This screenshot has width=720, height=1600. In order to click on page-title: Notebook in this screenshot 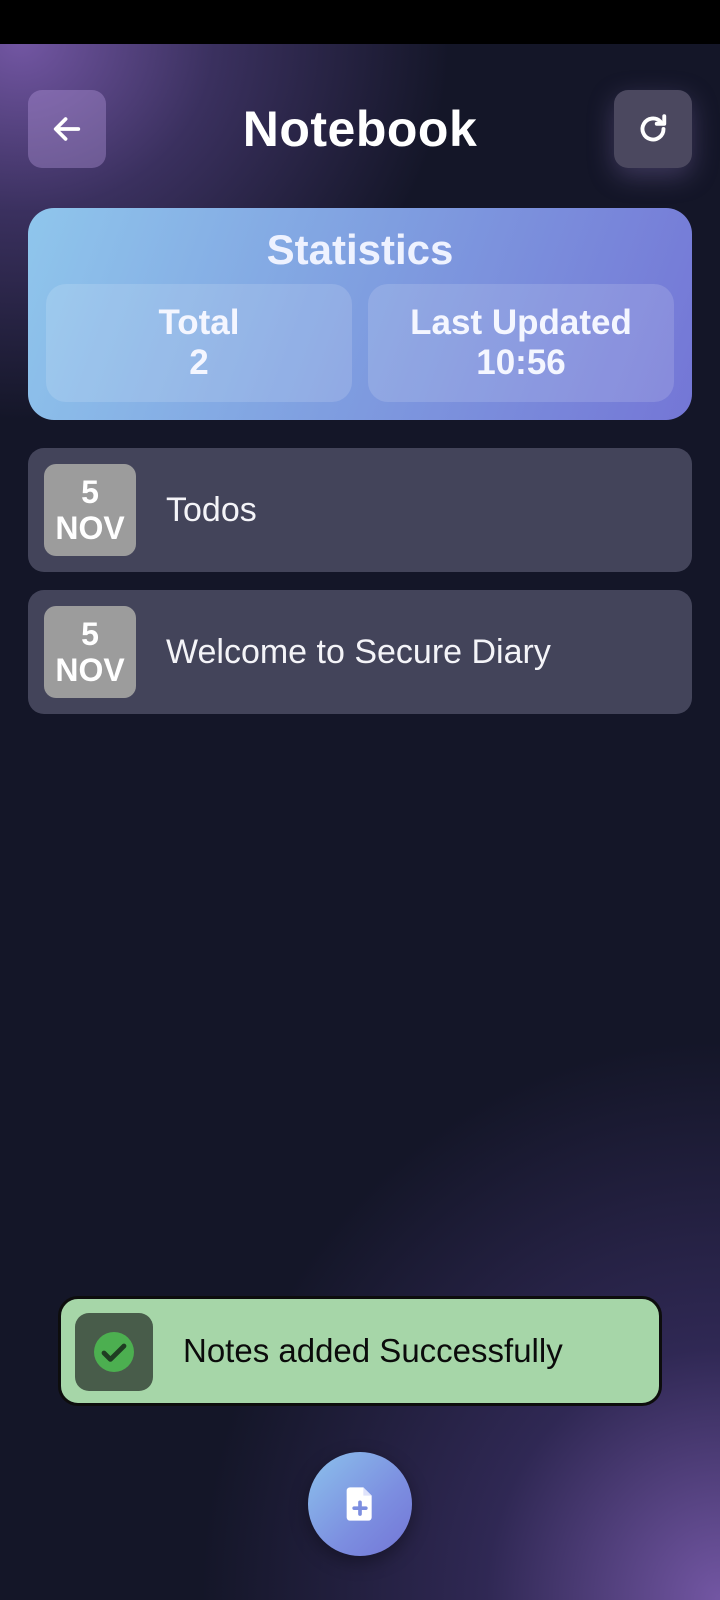, I will do `click(360, 129)`.